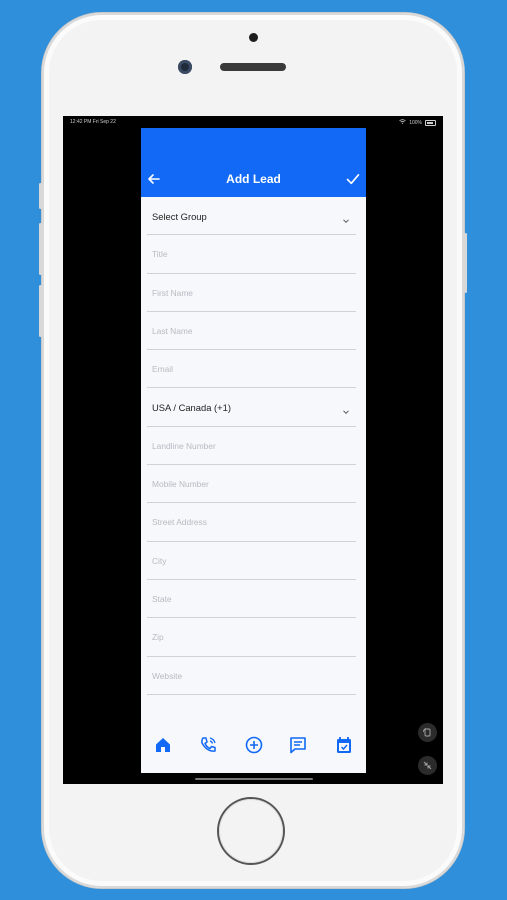 The image size is (507, 900). Describe the element at coordinates (163, 745) in the screenshot. I see `home-icon` at that location.